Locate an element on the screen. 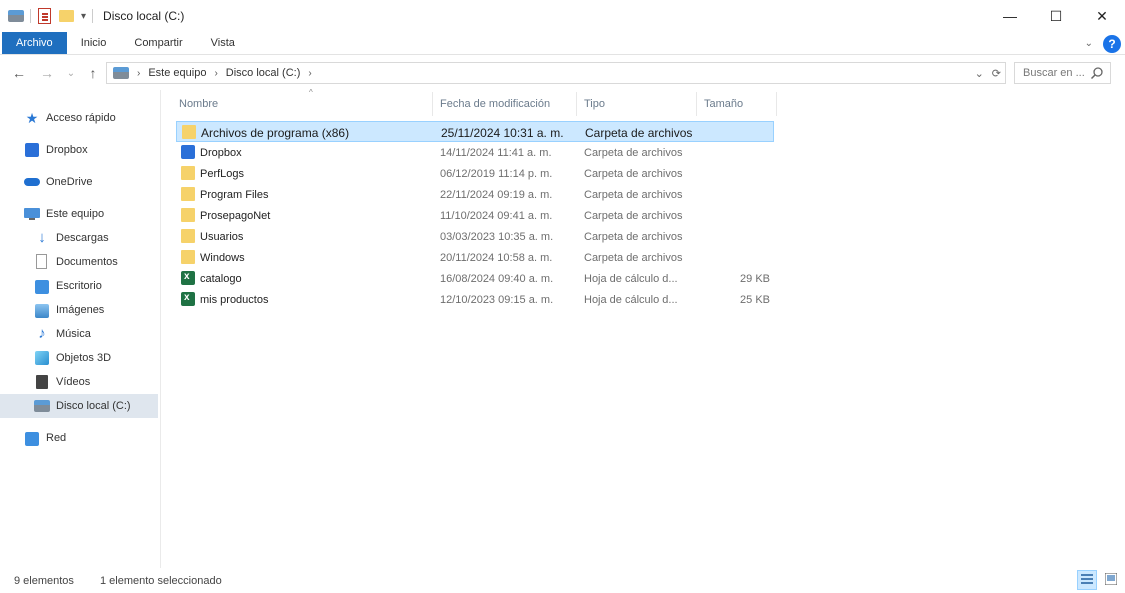 This screenshot has height=593, width=1125. details-view-button is located at coordinates (1087, 580).